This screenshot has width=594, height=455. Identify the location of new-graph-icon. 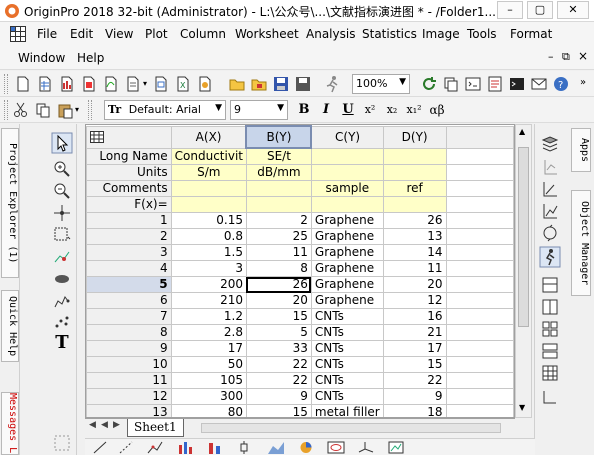
(67, 84).